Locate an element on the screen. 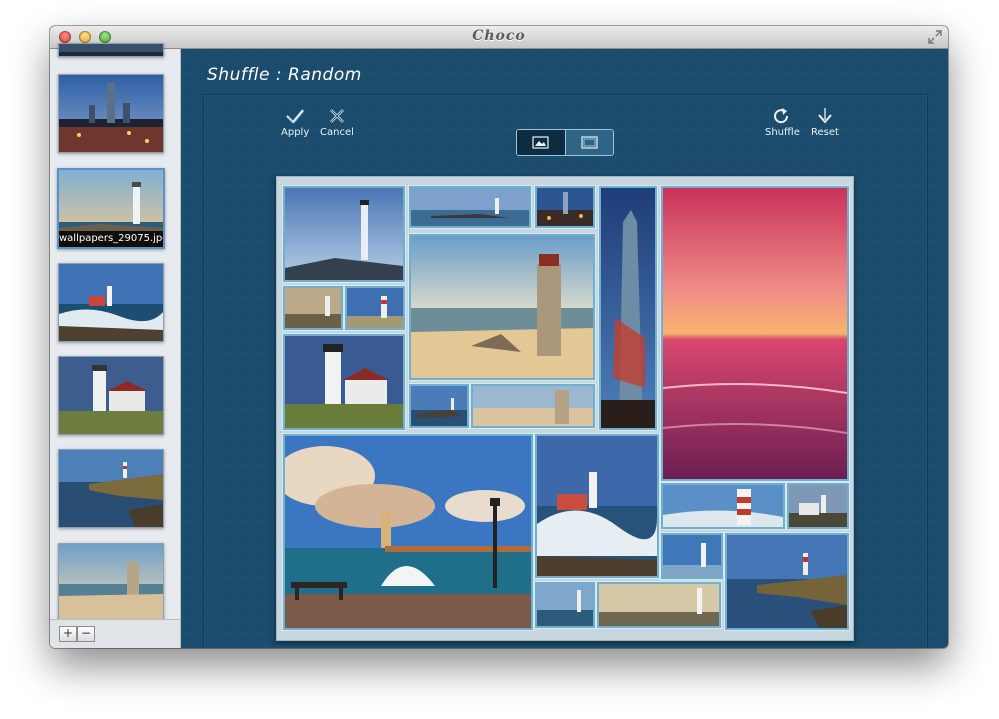  shuffle-icon is located at coordinates (781, 116).